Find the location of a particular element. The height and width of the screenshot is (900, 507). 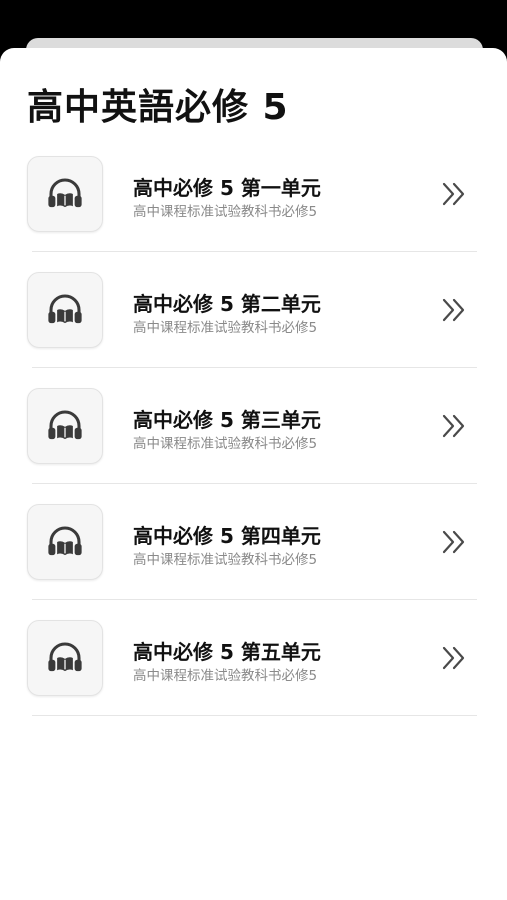

page-title: 高中英語必修 5 is located at coordinates (158, 107).